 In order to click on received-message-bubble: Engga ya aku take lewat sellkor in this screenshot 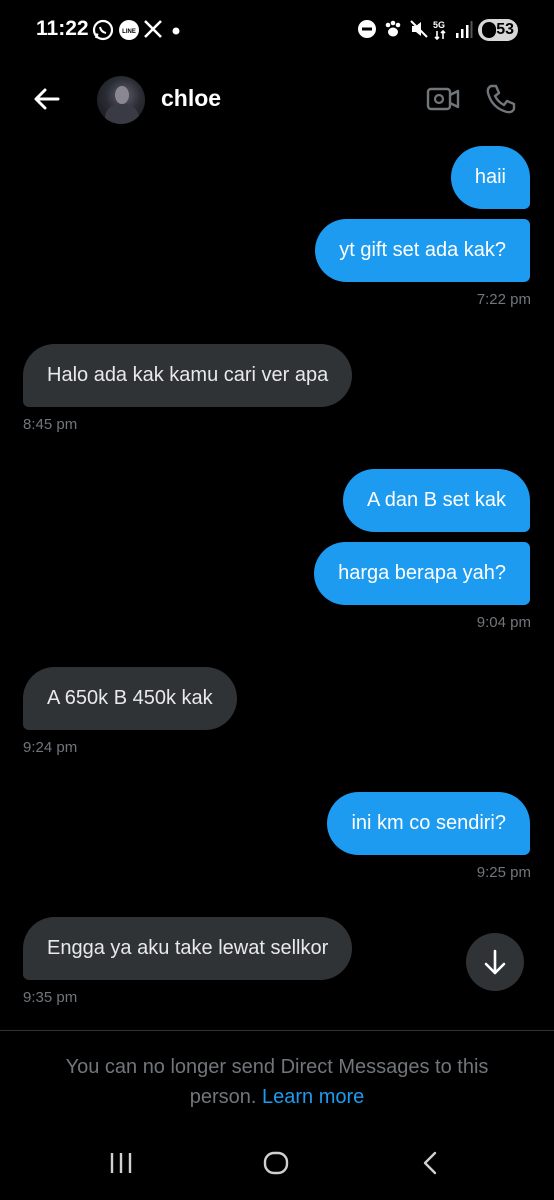, I will do `click(188, 948)`.